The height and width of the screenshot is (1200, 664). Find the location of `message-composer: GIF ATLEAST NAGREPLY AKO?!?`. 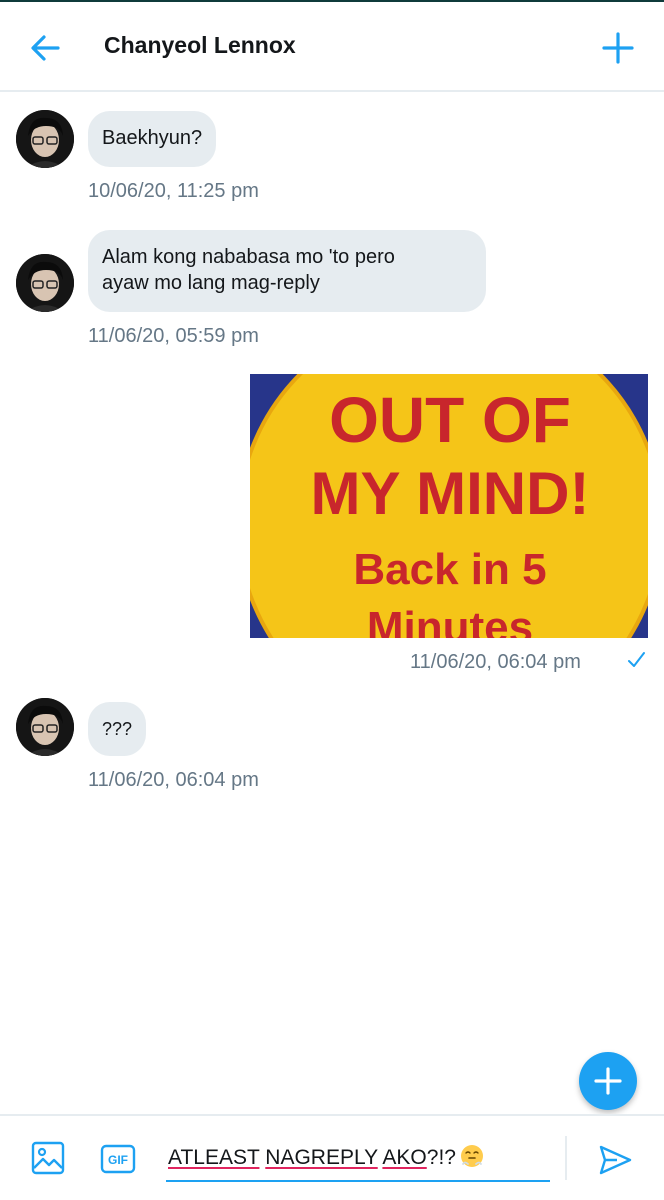

message-composer: GIF ATLEAST NAGREPLY AKO?!? is located at coordinates (332, 1157).